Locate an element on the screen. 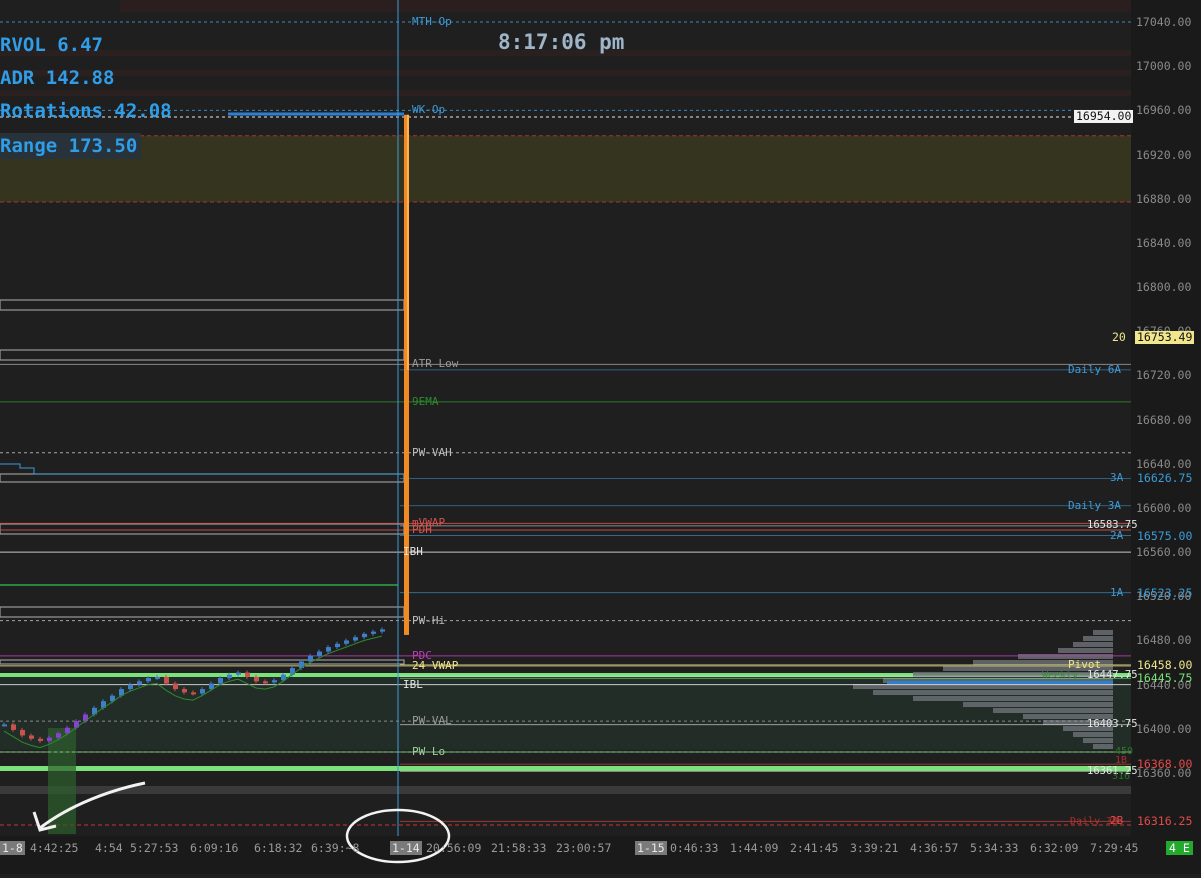  spike-wick is located at coordinates (408, 242).